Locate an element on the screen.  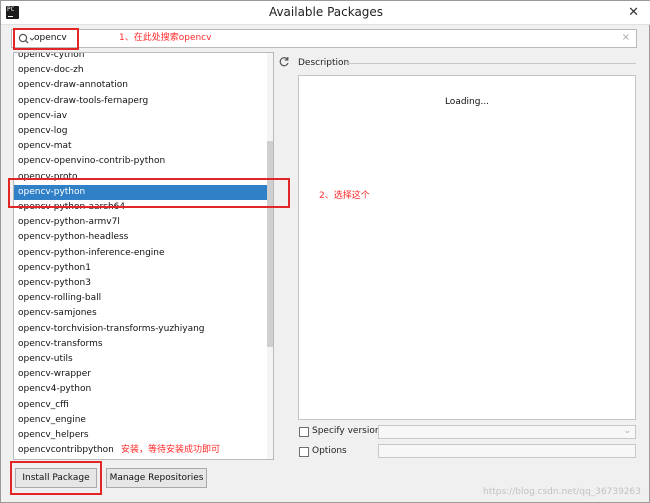
clear-search-icon: × is located at coordinates (626, 37).